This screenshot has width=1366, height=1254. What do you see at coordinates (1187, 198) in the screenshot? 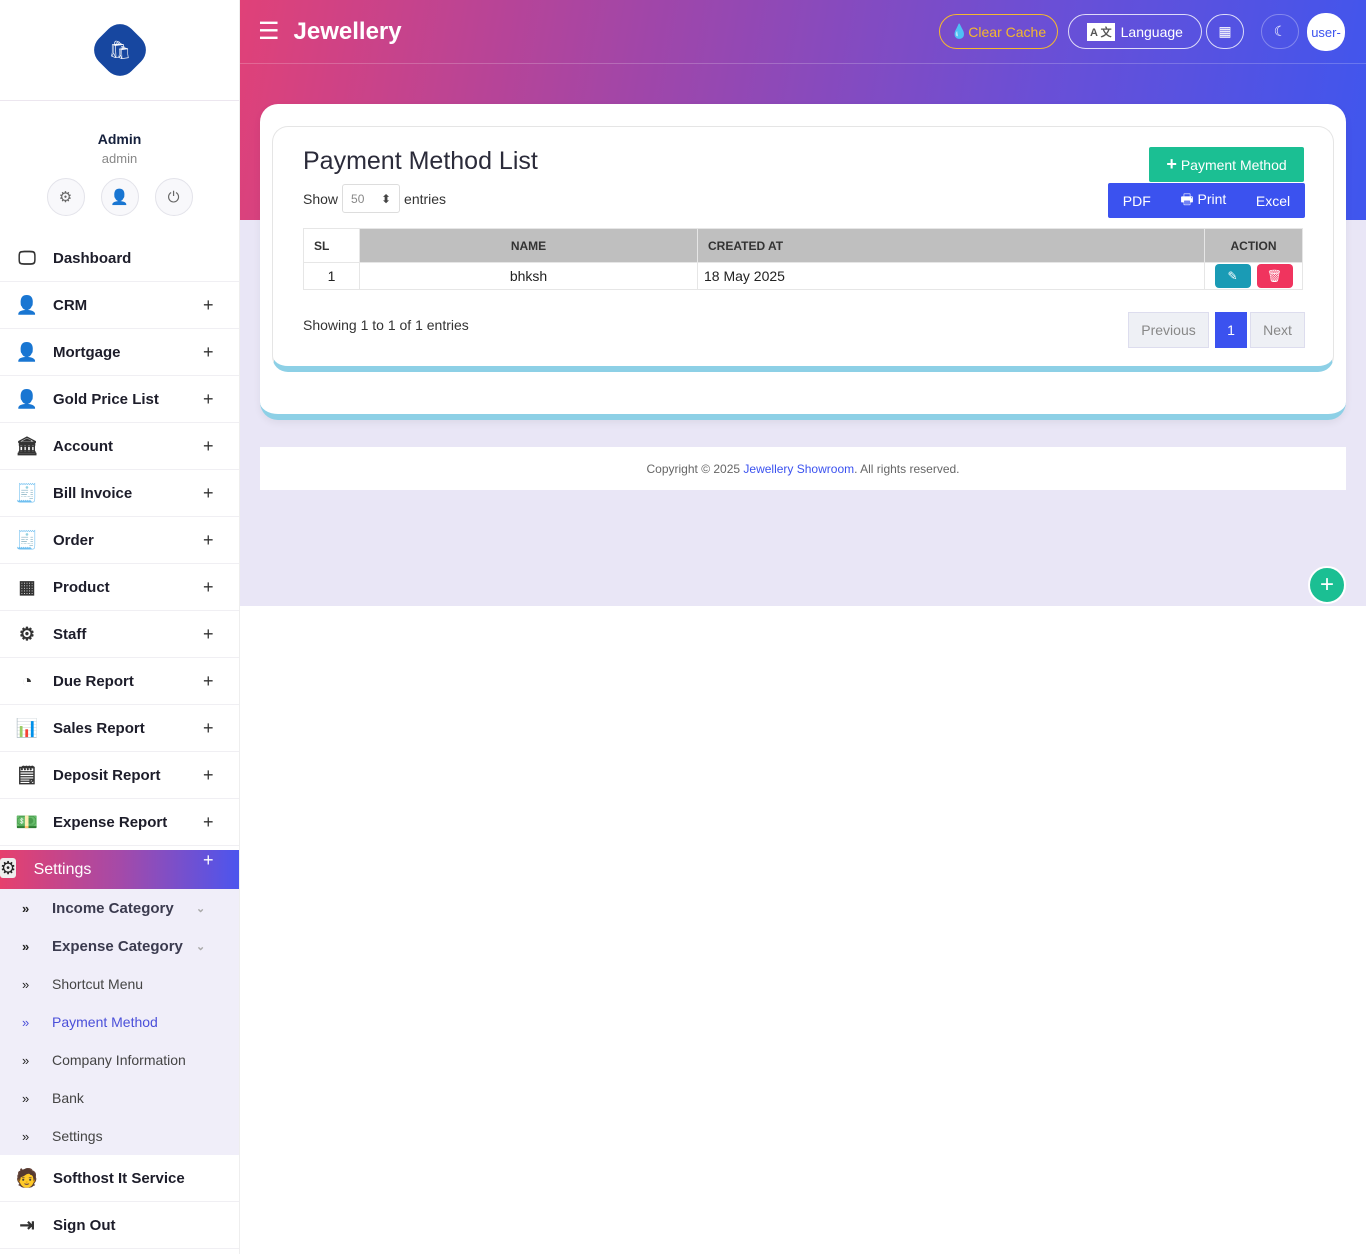
I see `printer-icon: 🖶` at bounding box center [1187, 198].